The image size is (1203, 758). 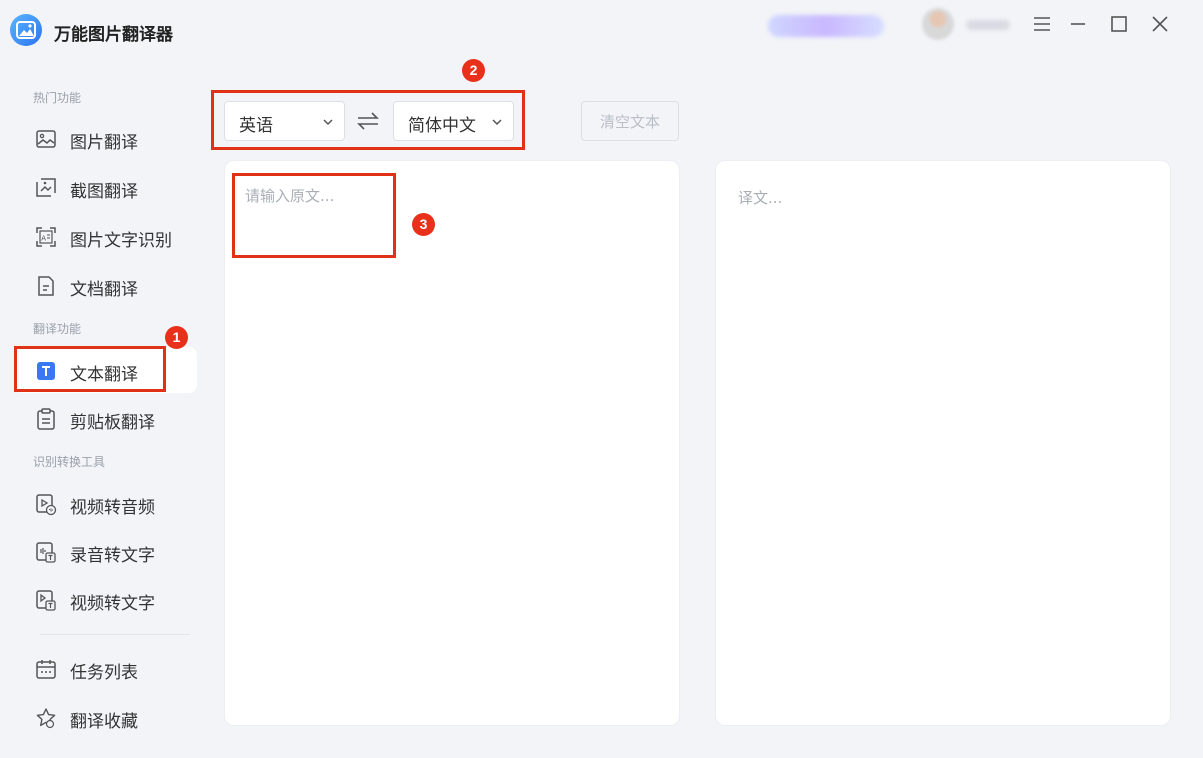 What do you see at coordinates (46, 139) in the screenshot?
I see `image-icon` at bounding box center [46, 139].